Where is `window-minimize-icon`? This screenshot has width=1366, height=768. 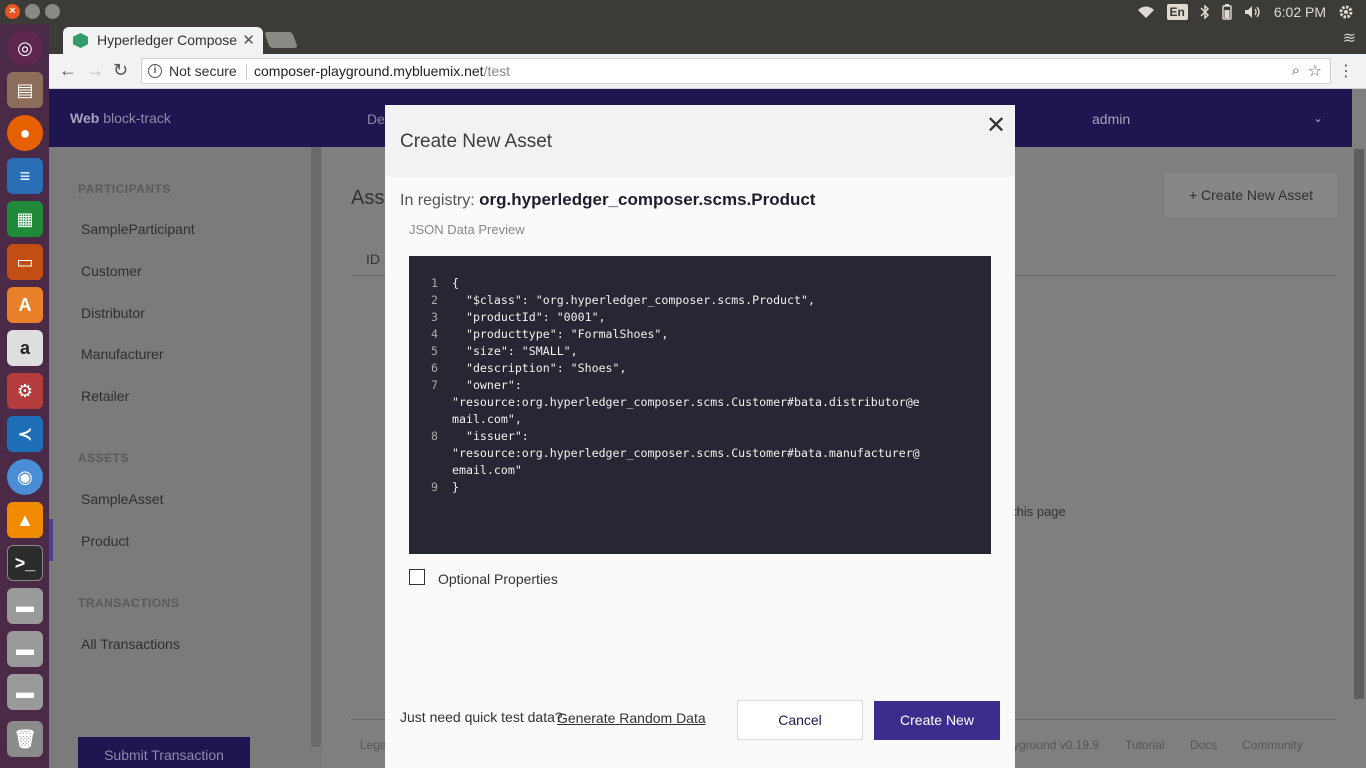 window-minimize-icon is located at coordinates (32, 11).